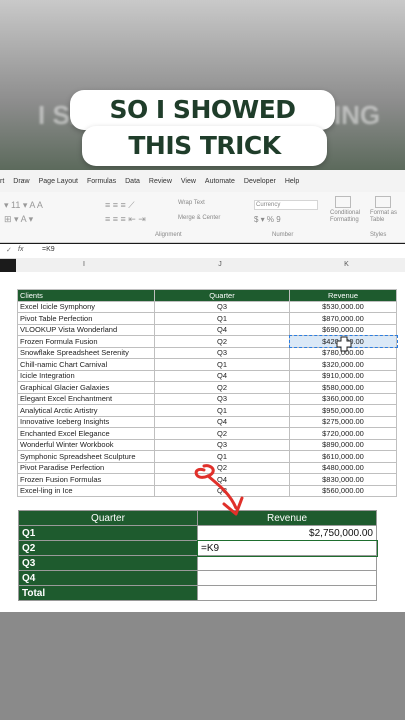 This screenshot has width=405, height=720. I want to click on formula-check-icon: ✓, so click(9, 250).